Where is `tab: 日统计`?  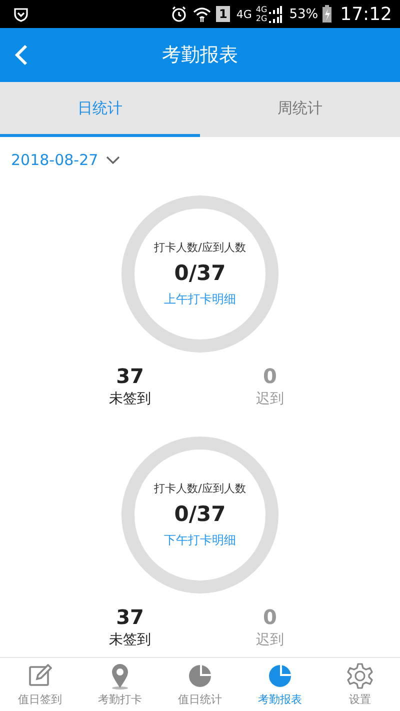 tab: 日统计 is located at coordinates (100, 109).